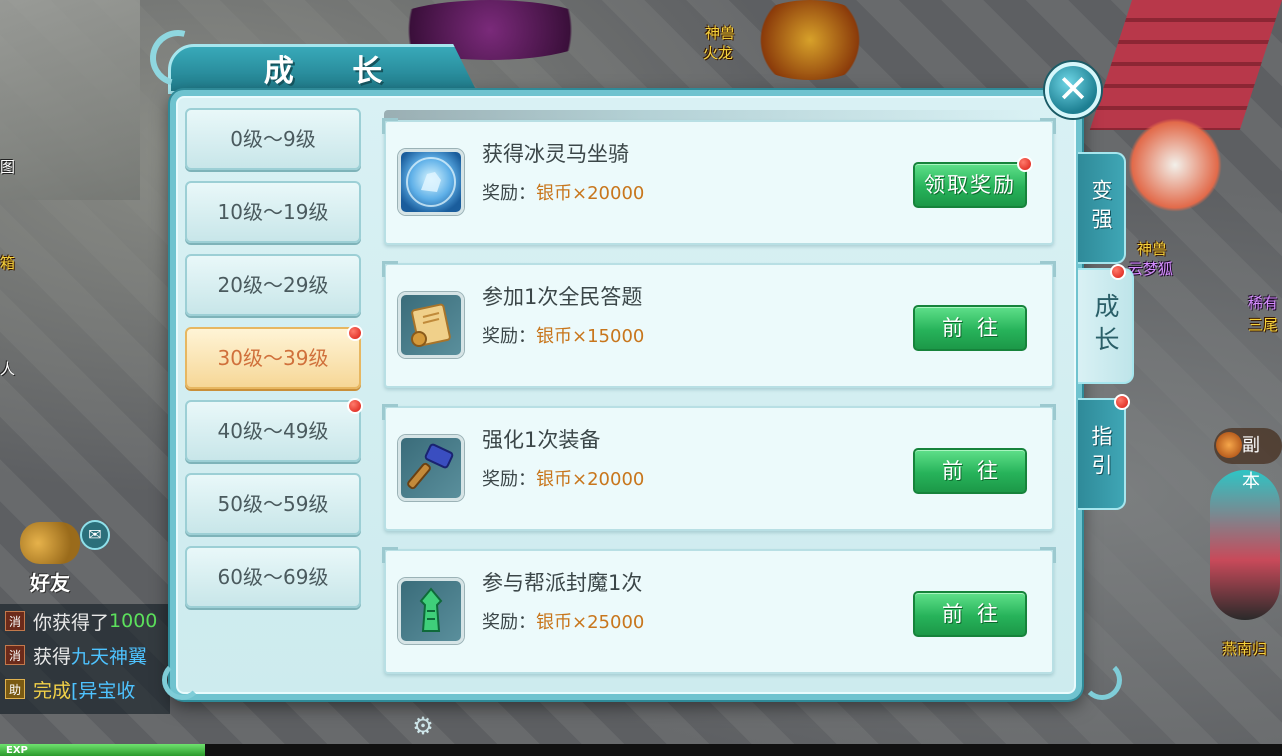 The height and width of the screenshot is (756, 1282). I want to click on exp-bar-fill, so click(102, 750).